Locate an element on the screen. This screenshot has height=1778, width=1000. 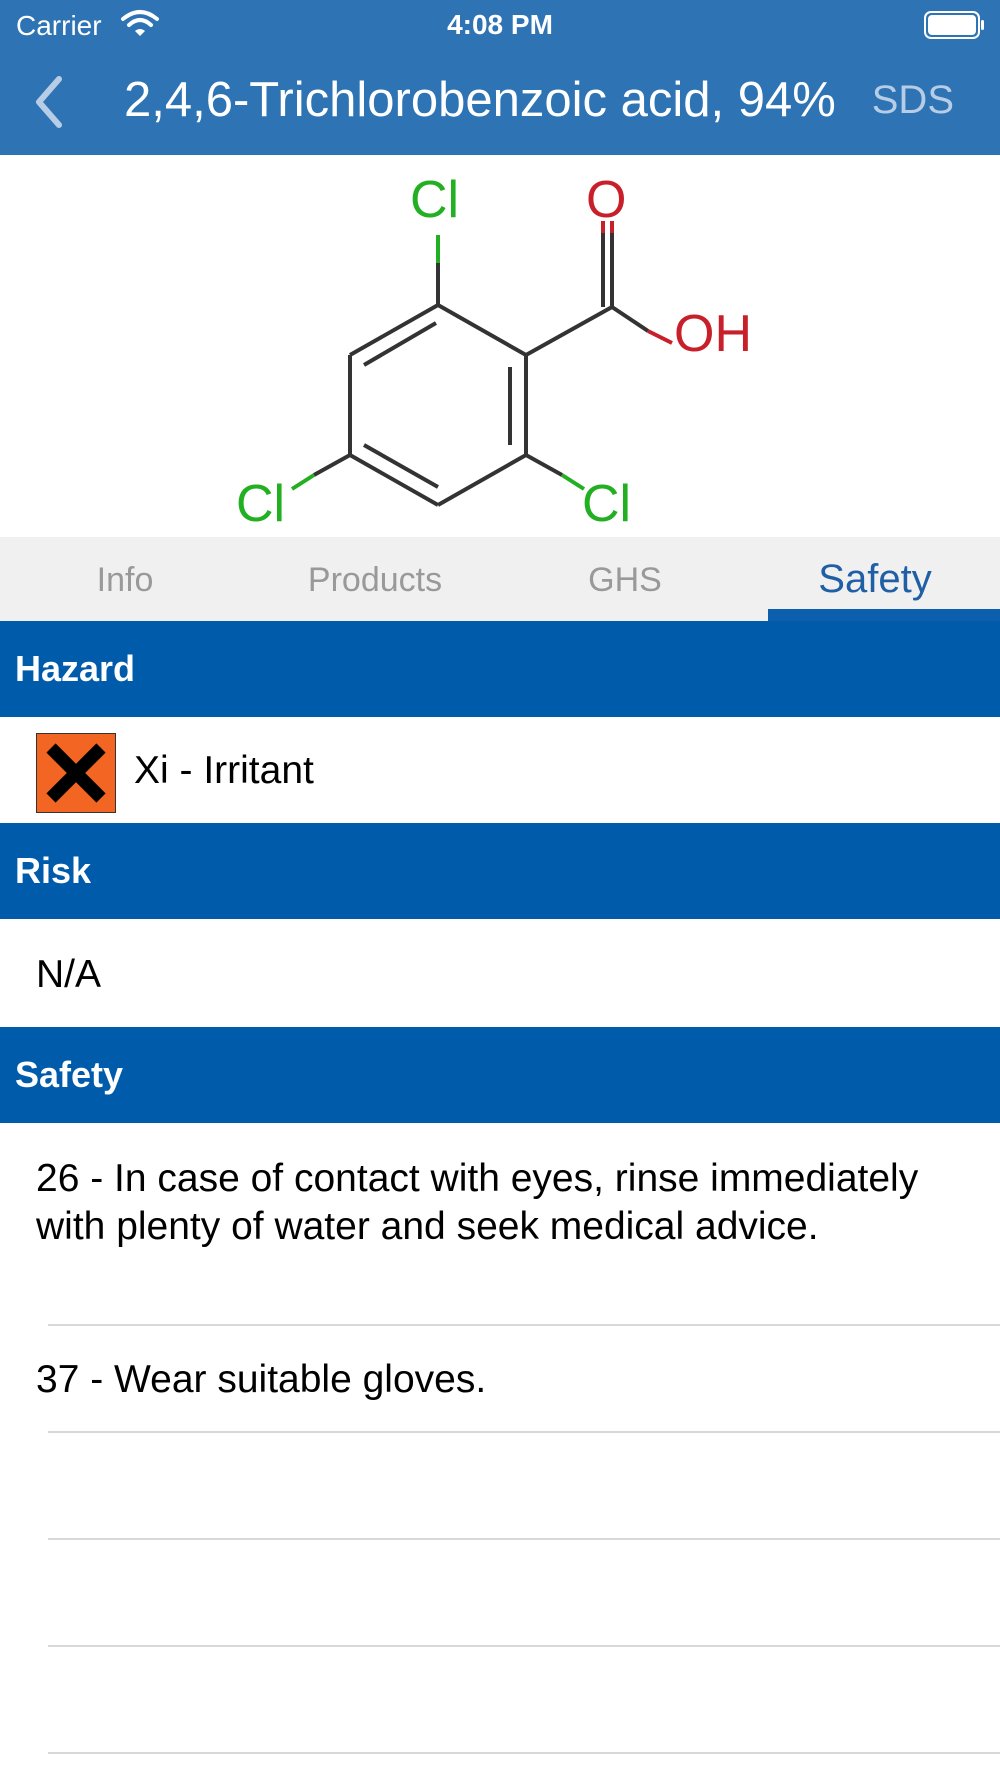
structure-diagram: Cl O OH Cl Cl is located at coordinates (494, 352).